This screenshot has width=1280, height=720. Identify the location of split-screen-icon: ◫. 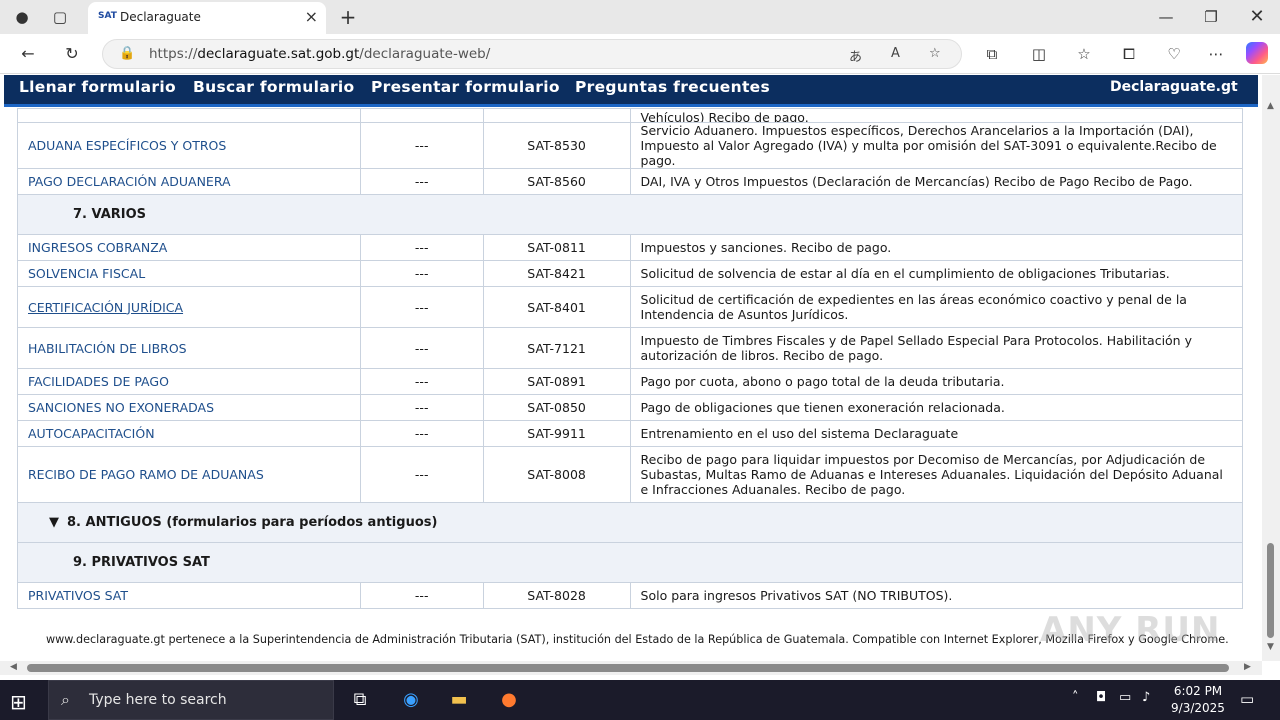
(1039, 54).